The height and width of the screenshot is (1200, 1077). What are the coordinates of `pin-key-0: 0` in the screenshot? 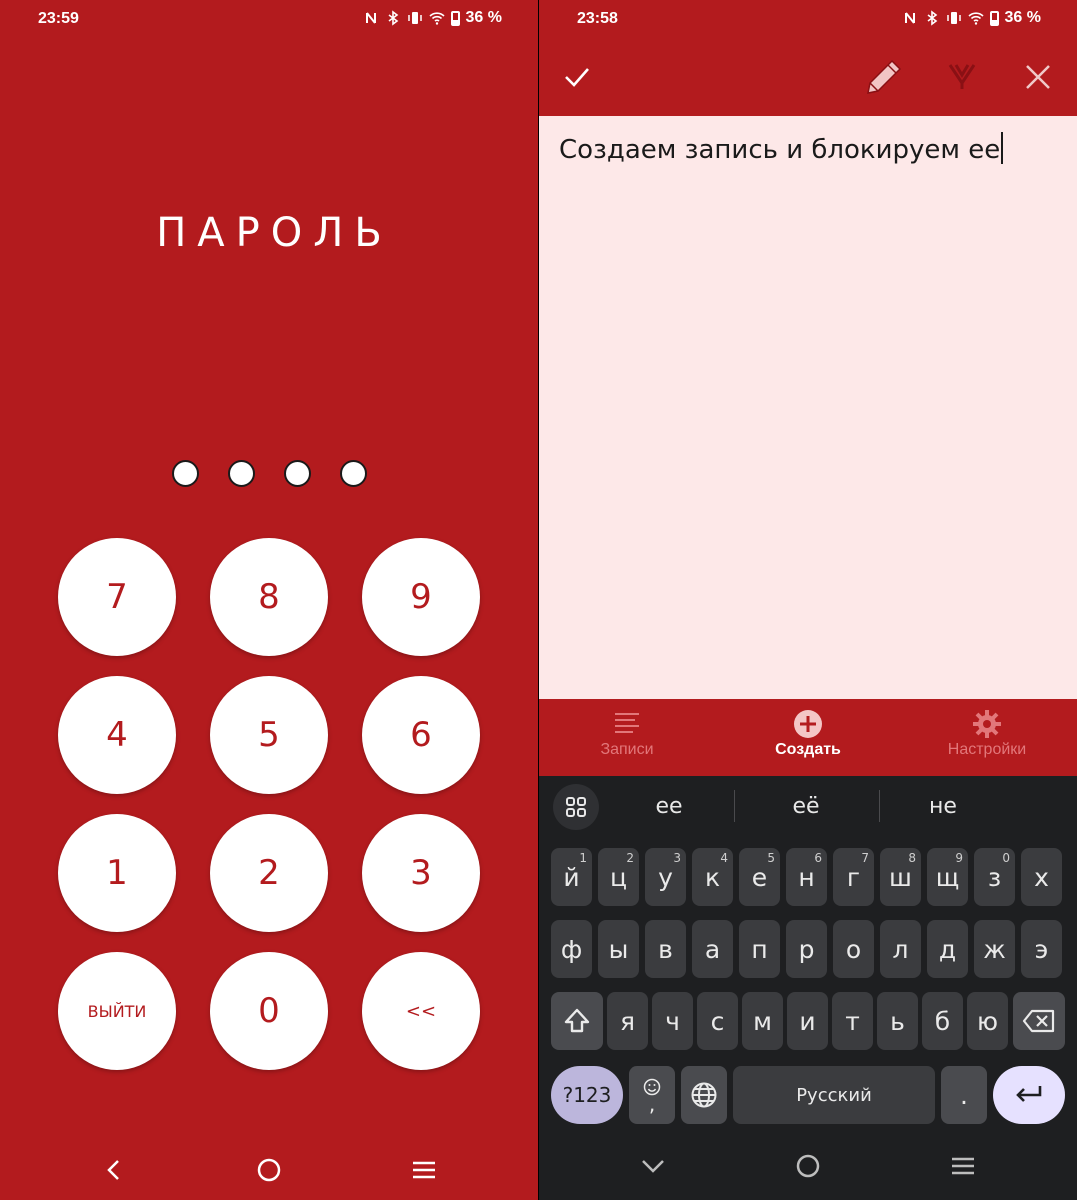 It's located at (269, 1011).